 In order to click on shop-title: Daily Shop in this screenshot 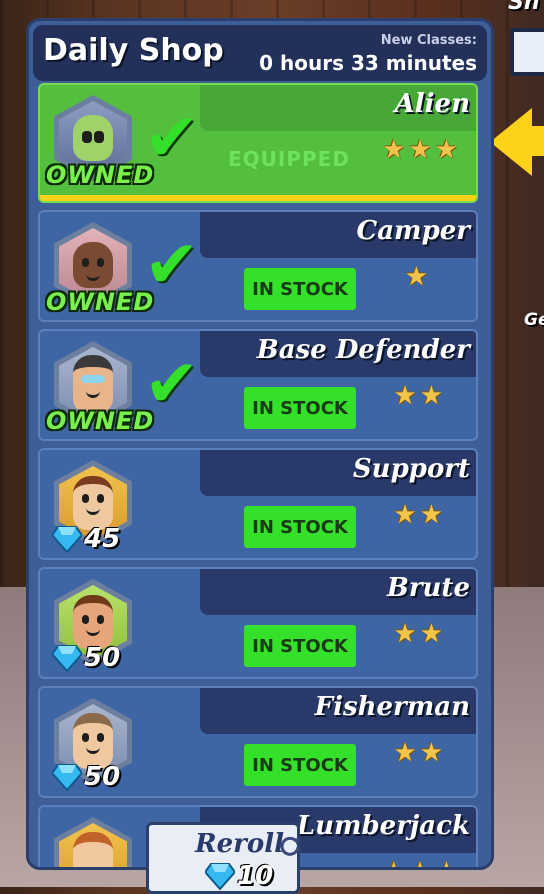, I will do `click(133, 50)`.